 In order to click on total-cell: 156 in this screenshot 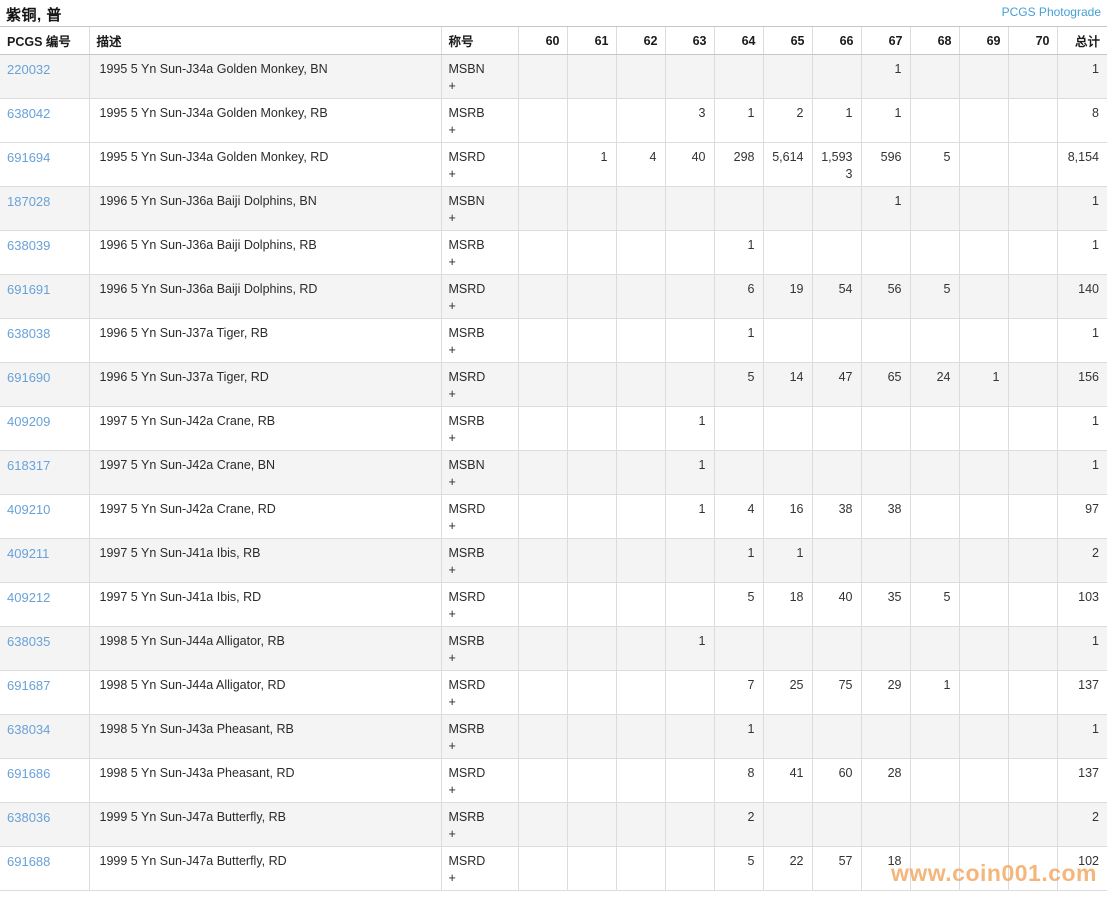, I will do `click(1081, 384)`.